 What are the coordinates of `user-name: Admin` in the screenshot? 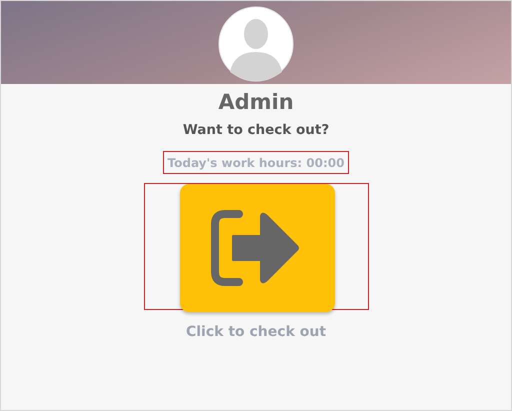 It's located at (256, 102).